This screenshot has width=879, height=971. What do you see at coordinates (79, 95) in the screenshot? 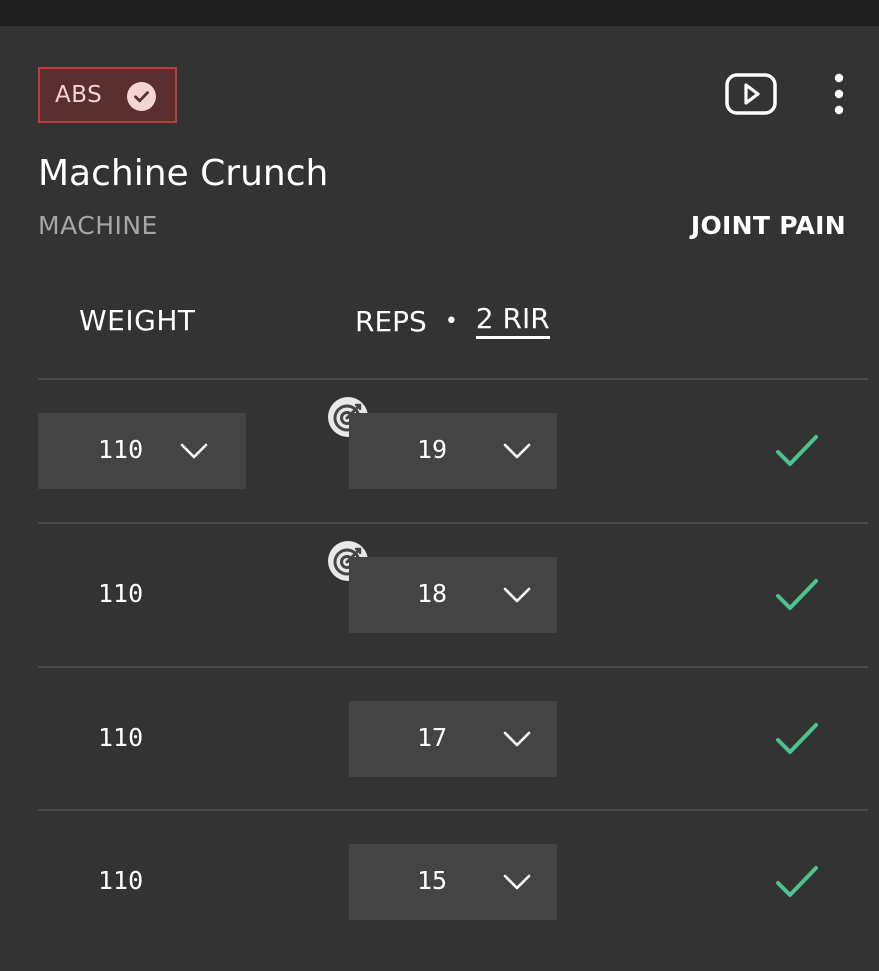
I see `muscle-group-label: ABS` at bounding box center [79, 95].